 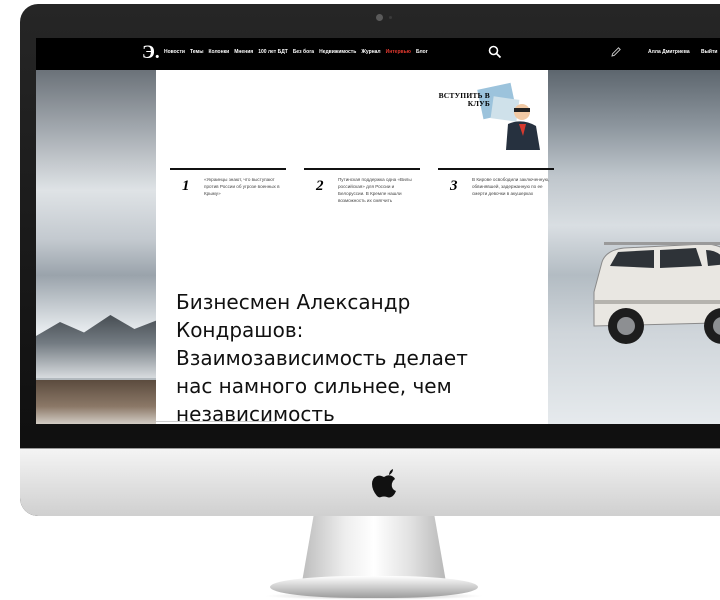 What do you see at coordinates (379, 17) in the screenshot?
I see `camera-icon` at bounding box center [379, 17].